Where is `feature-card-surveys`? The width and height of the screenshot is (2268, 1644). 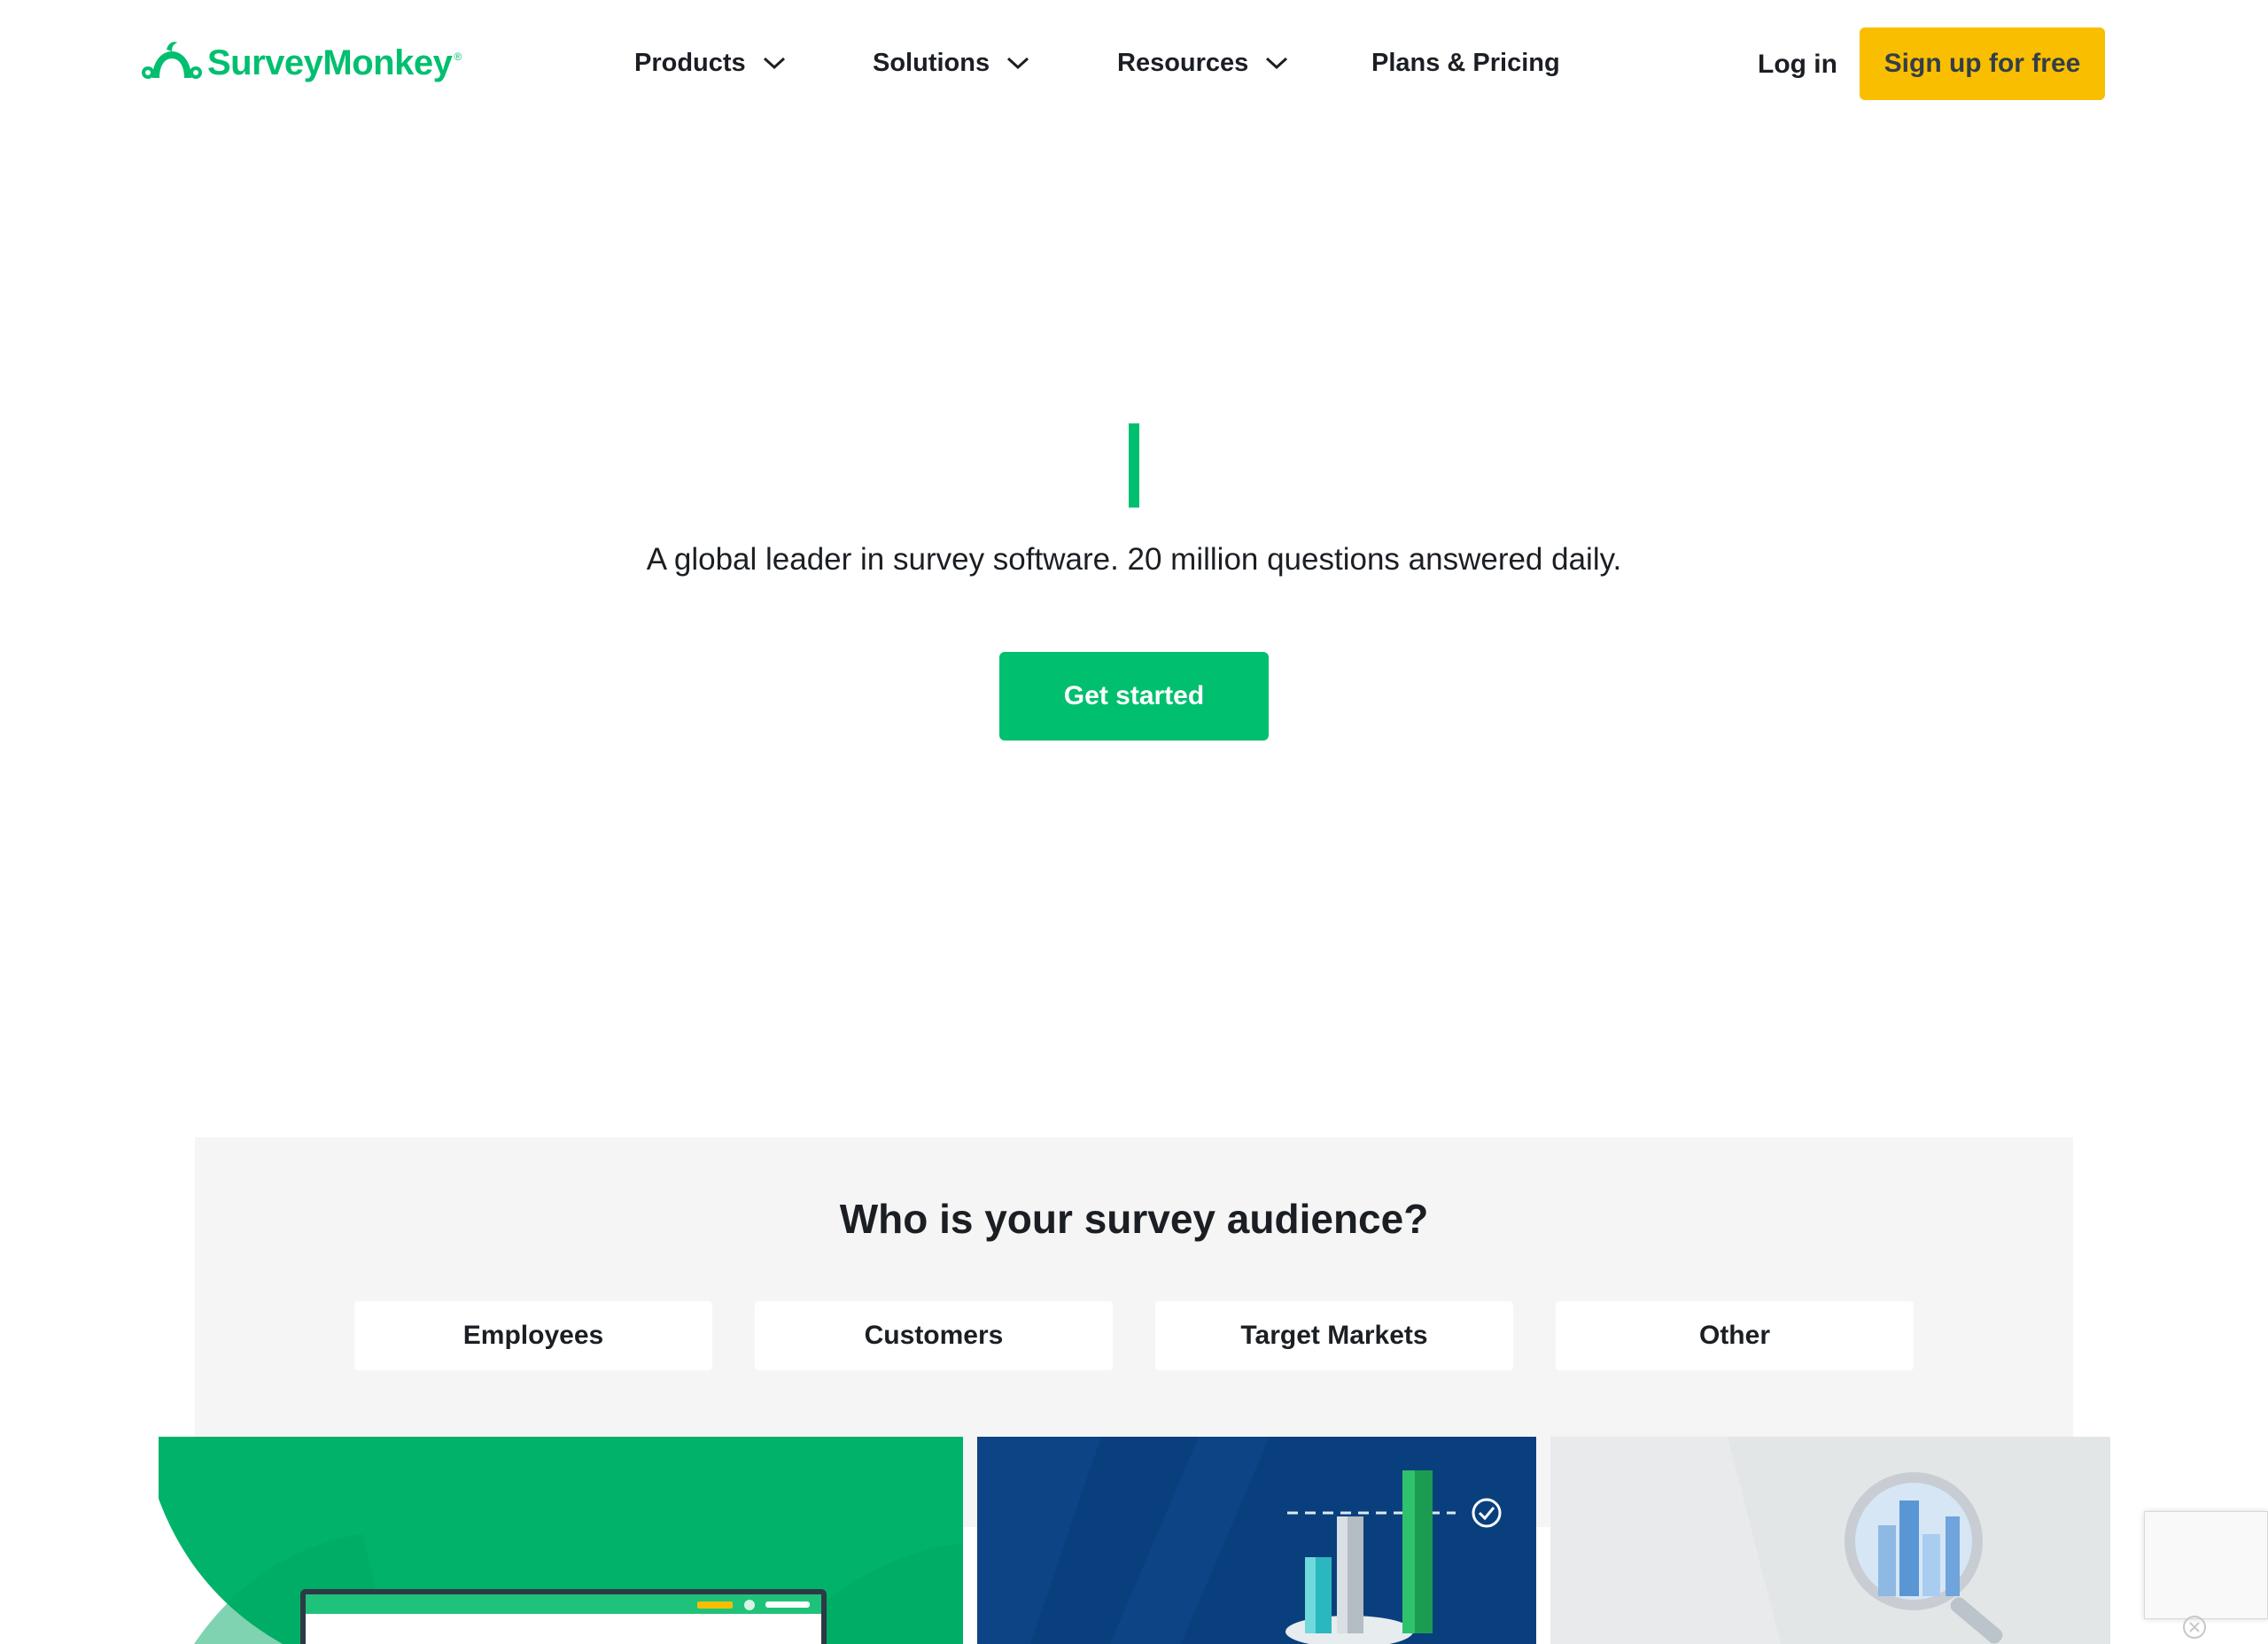
feature-card-surveys is located at coordinates (561, 1540).